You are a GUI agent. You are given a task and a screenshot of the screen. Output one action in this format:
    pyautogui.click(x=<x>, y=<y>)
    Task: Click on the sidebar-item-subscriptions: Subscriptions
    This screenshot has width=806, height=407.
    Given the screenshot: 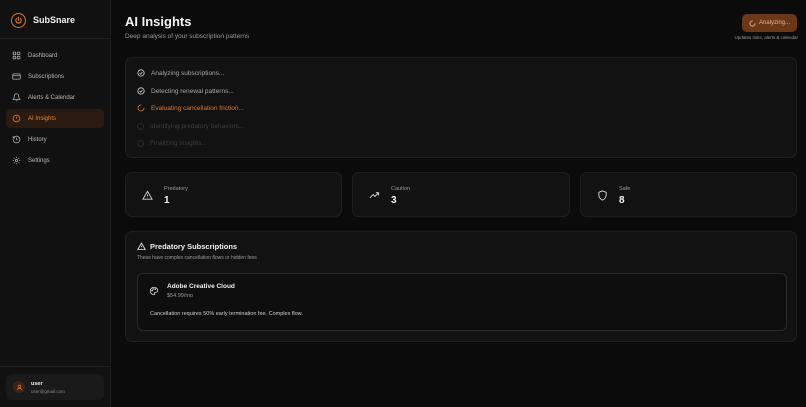 What is the action you would take?
    pyautogui.click(x=55, y=76)
    